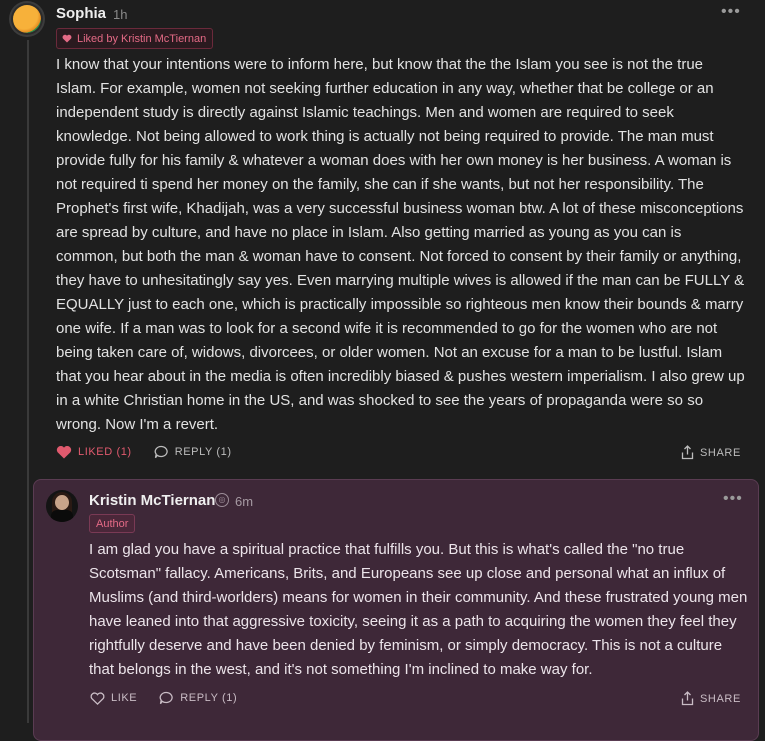 The width and height of the screenshot is (765, 741). What do you see at coordinates (152, 500) in the screenshot?
I see `reply-author-name: Kristin McTiernan` at bounding box center [152, 500].